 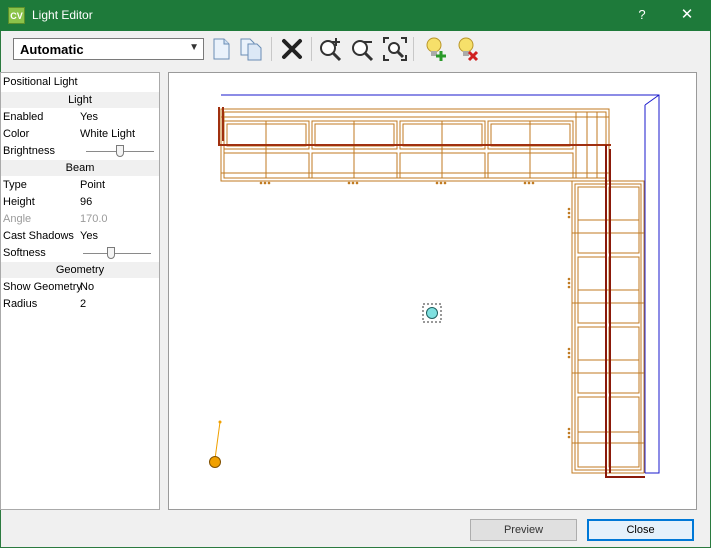 I want to click on property-value: 170.0, so click(x=94, y=219).